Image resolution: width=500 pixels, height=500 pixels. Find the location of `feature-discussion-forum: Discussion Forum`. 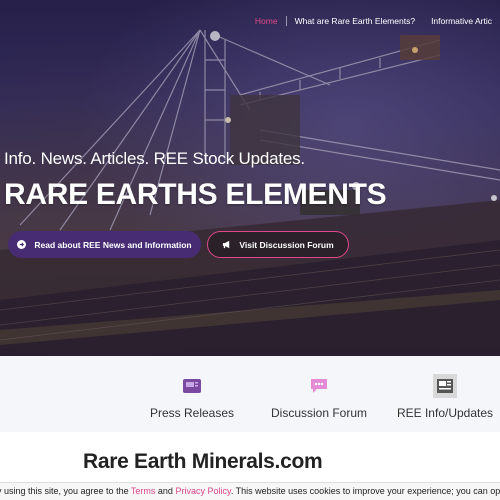

feature-discussion-forum: Discussion Forum is located at coordinates (319, 397).